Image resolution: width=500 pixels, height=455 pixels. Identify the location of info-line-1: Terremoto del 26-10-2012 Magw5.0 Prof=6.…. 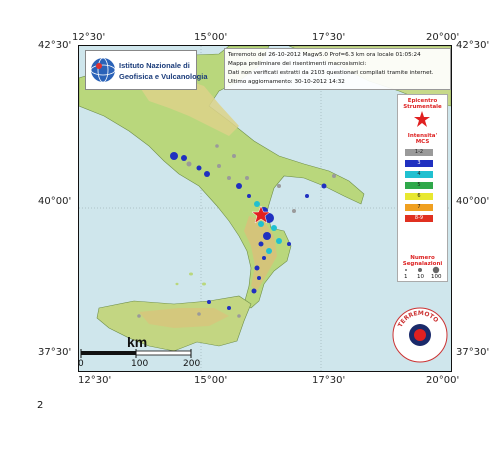
(324, 55).